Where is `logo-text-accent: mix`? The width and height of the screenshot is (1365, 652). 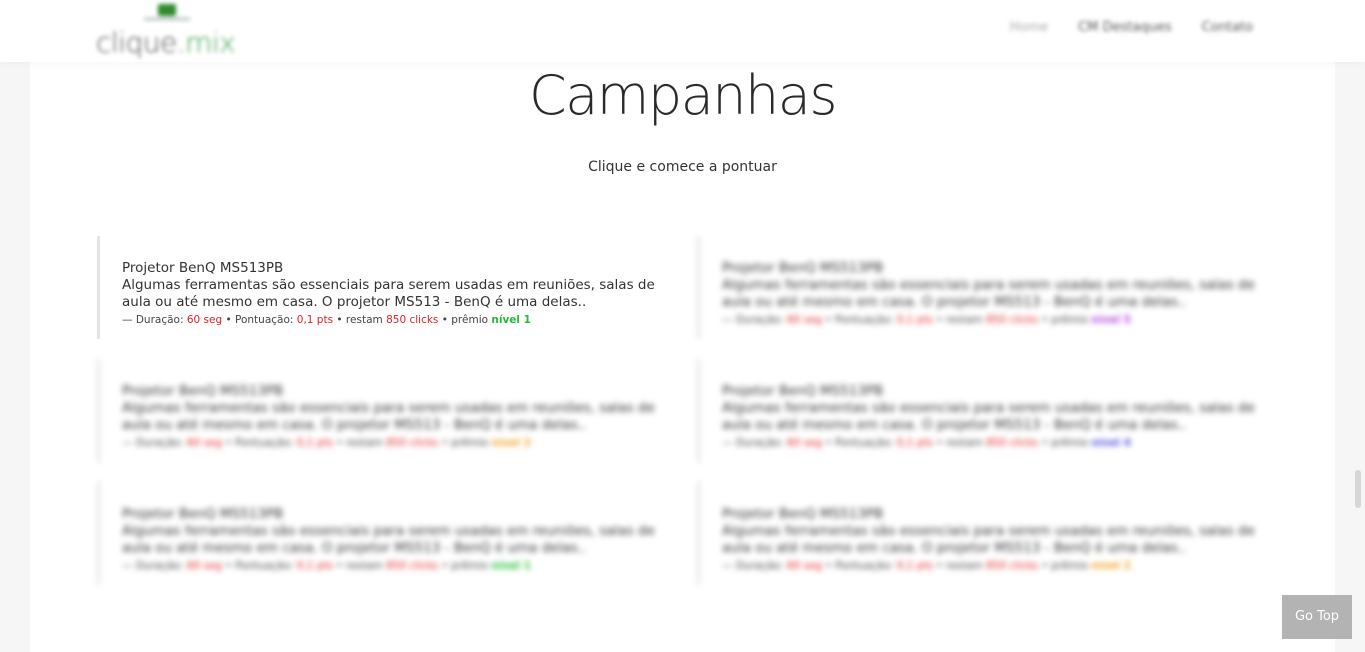
logo-text-accent: mix is located at coordinates (210, 42).